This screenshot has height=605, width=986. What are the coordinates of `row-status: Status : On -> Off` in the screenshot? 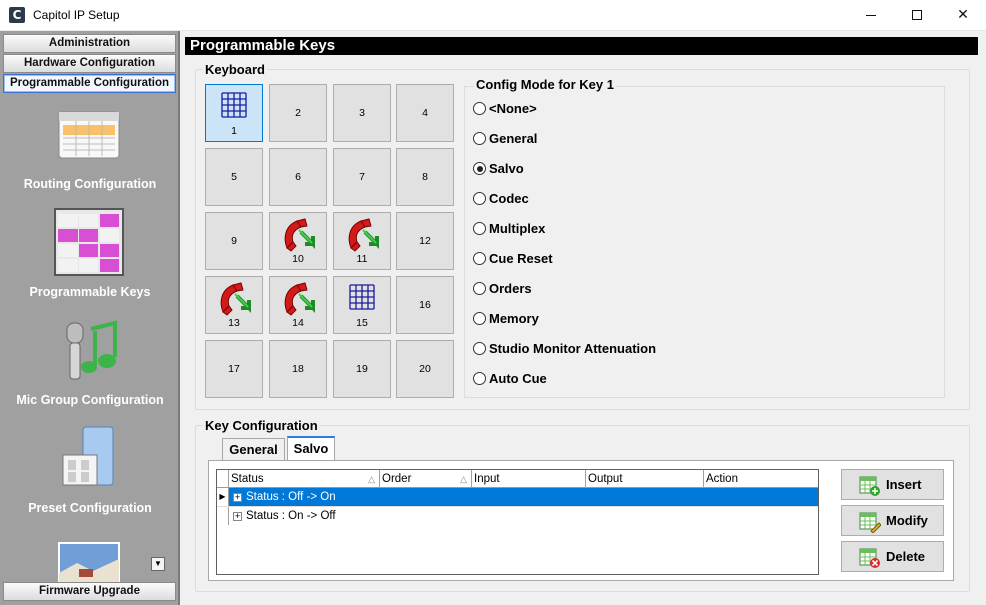 It's located at (291, 516).